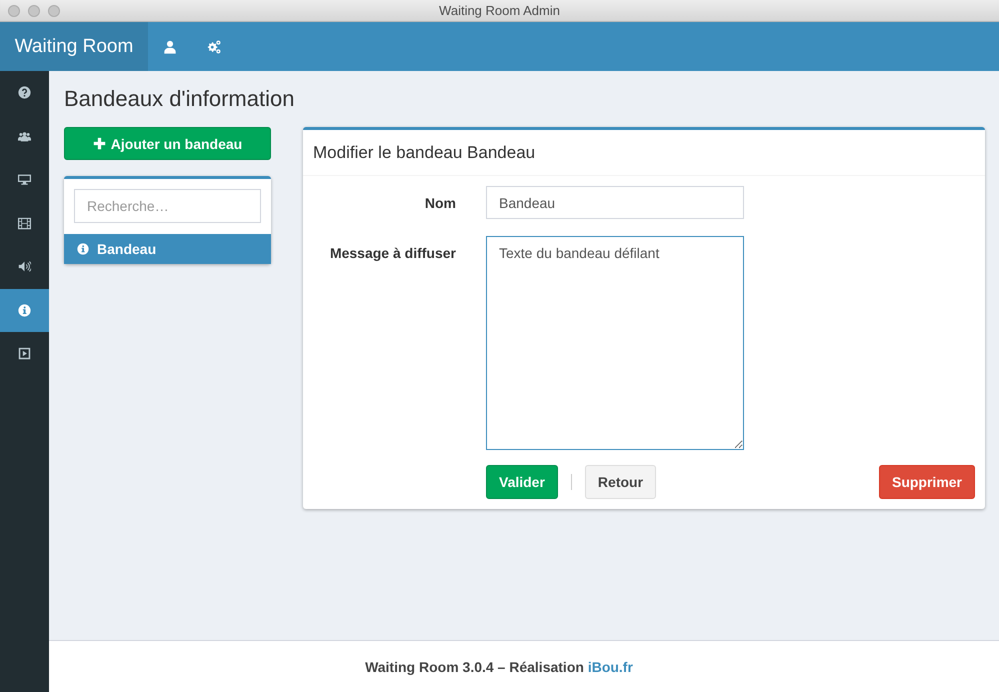  I want to click on message-field: Texte du bandeau défilant, so click(615, 343).